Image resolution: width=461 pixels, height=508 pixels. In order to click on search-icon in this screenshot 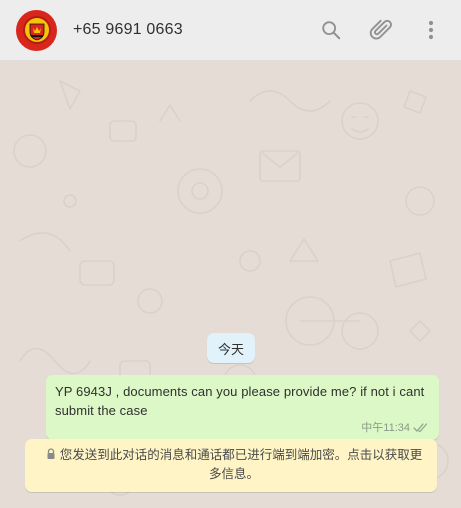, I will do `click(331, 30)`.